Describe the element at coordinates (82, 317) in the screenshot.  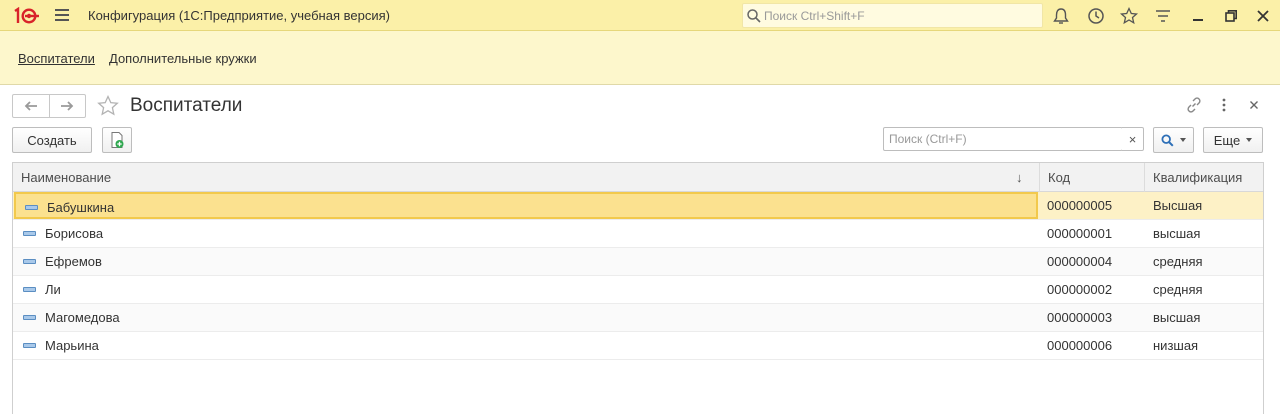
I see `cell-name: Магомедова` at that location.